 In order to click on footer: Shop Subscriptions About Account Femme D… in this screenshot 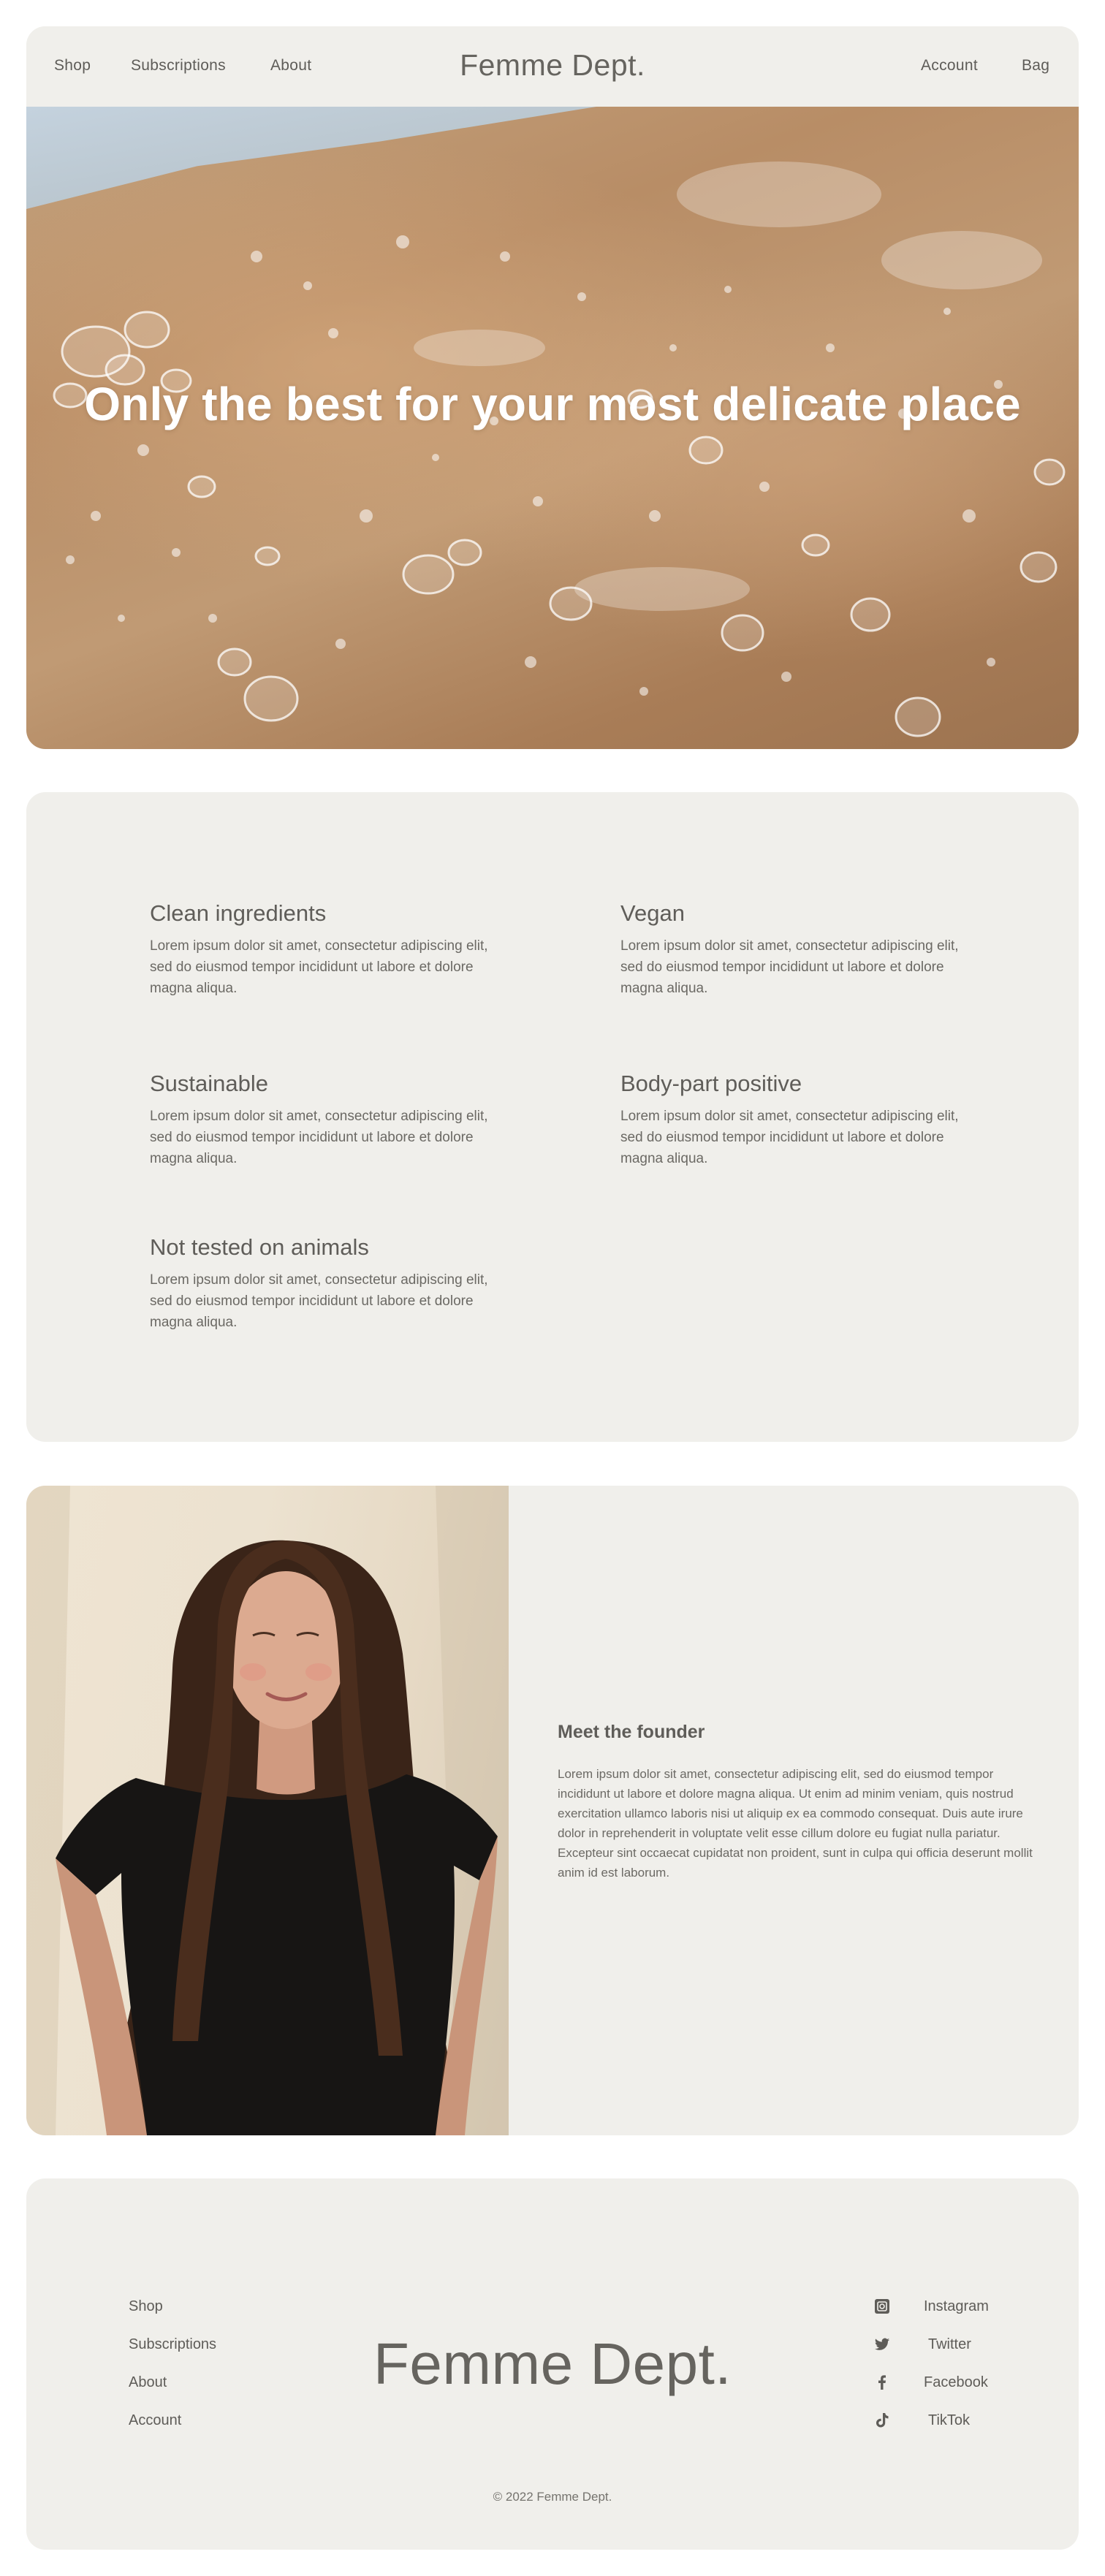, I will do `click(552, 2364)`.